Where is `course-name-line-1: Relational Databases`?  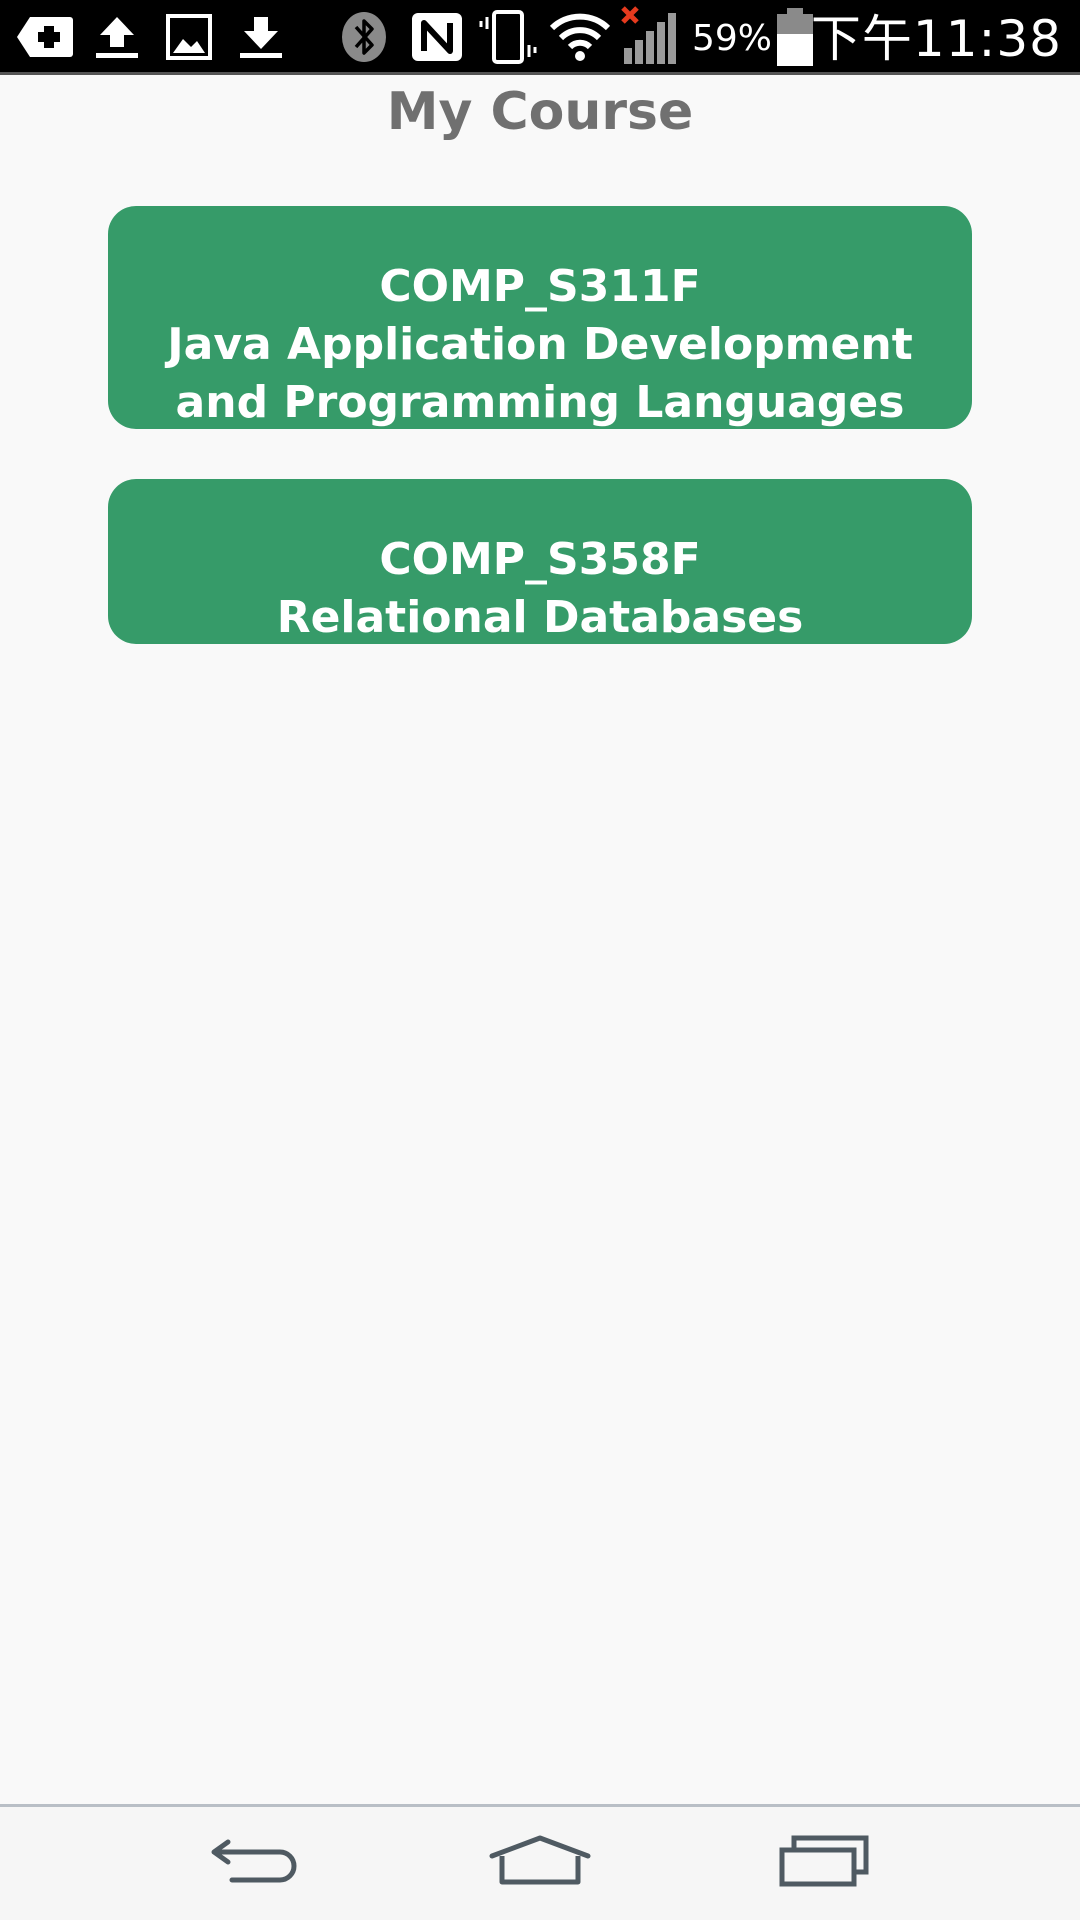
course-name-line-1: Relational Databases is located at coordinates (540, 617).